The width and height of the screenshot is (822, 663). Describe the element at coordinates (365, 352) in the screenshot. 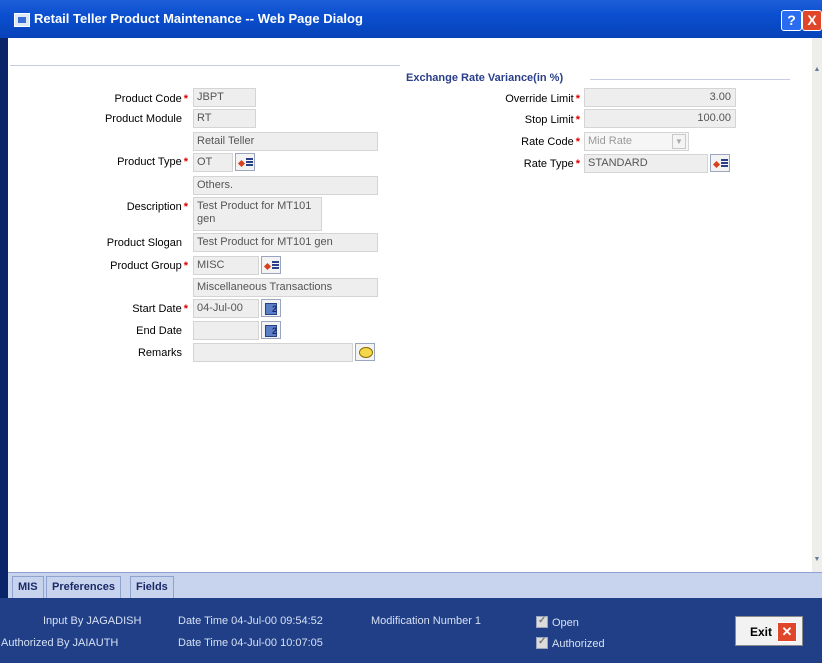

I see `remarks-comment-icon` at that location.